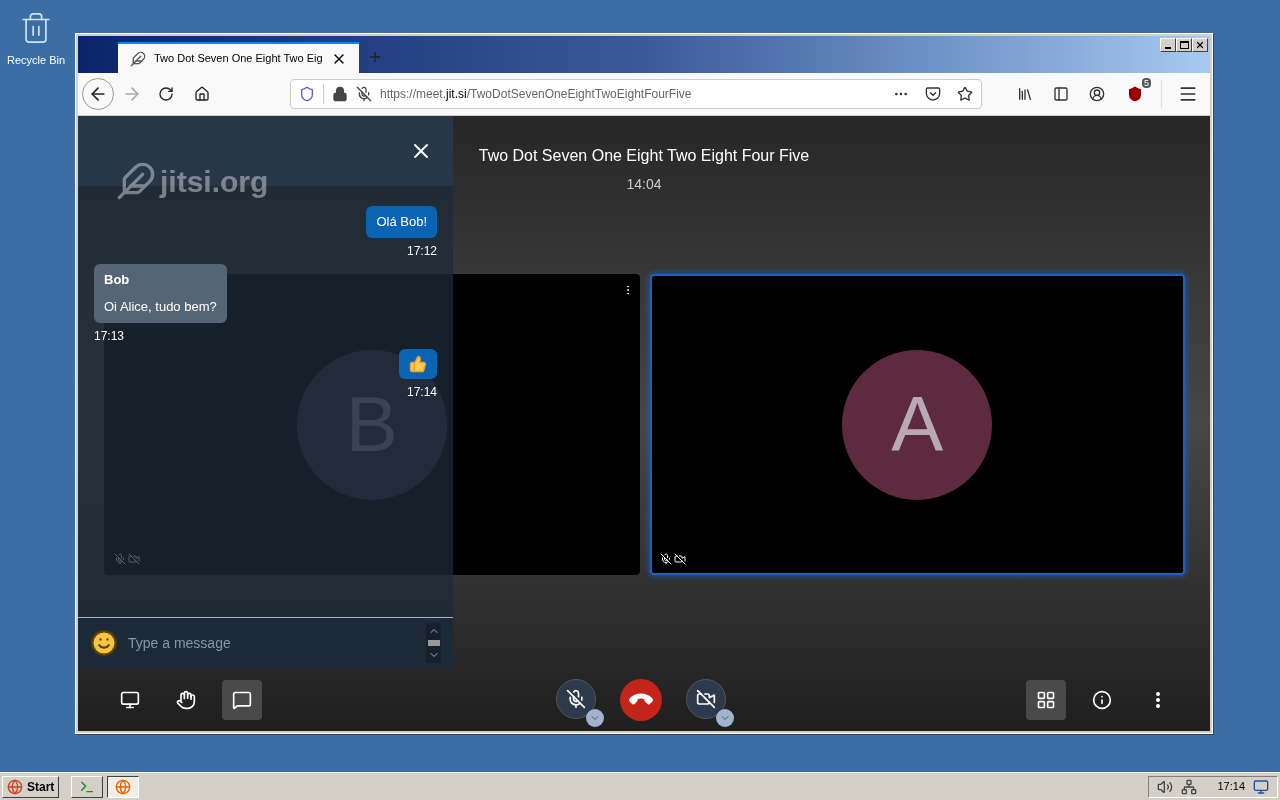  What do you see at coordinates (138, 58) in the screenshot?
I see `site-icon` at bounding box center [138, 58].